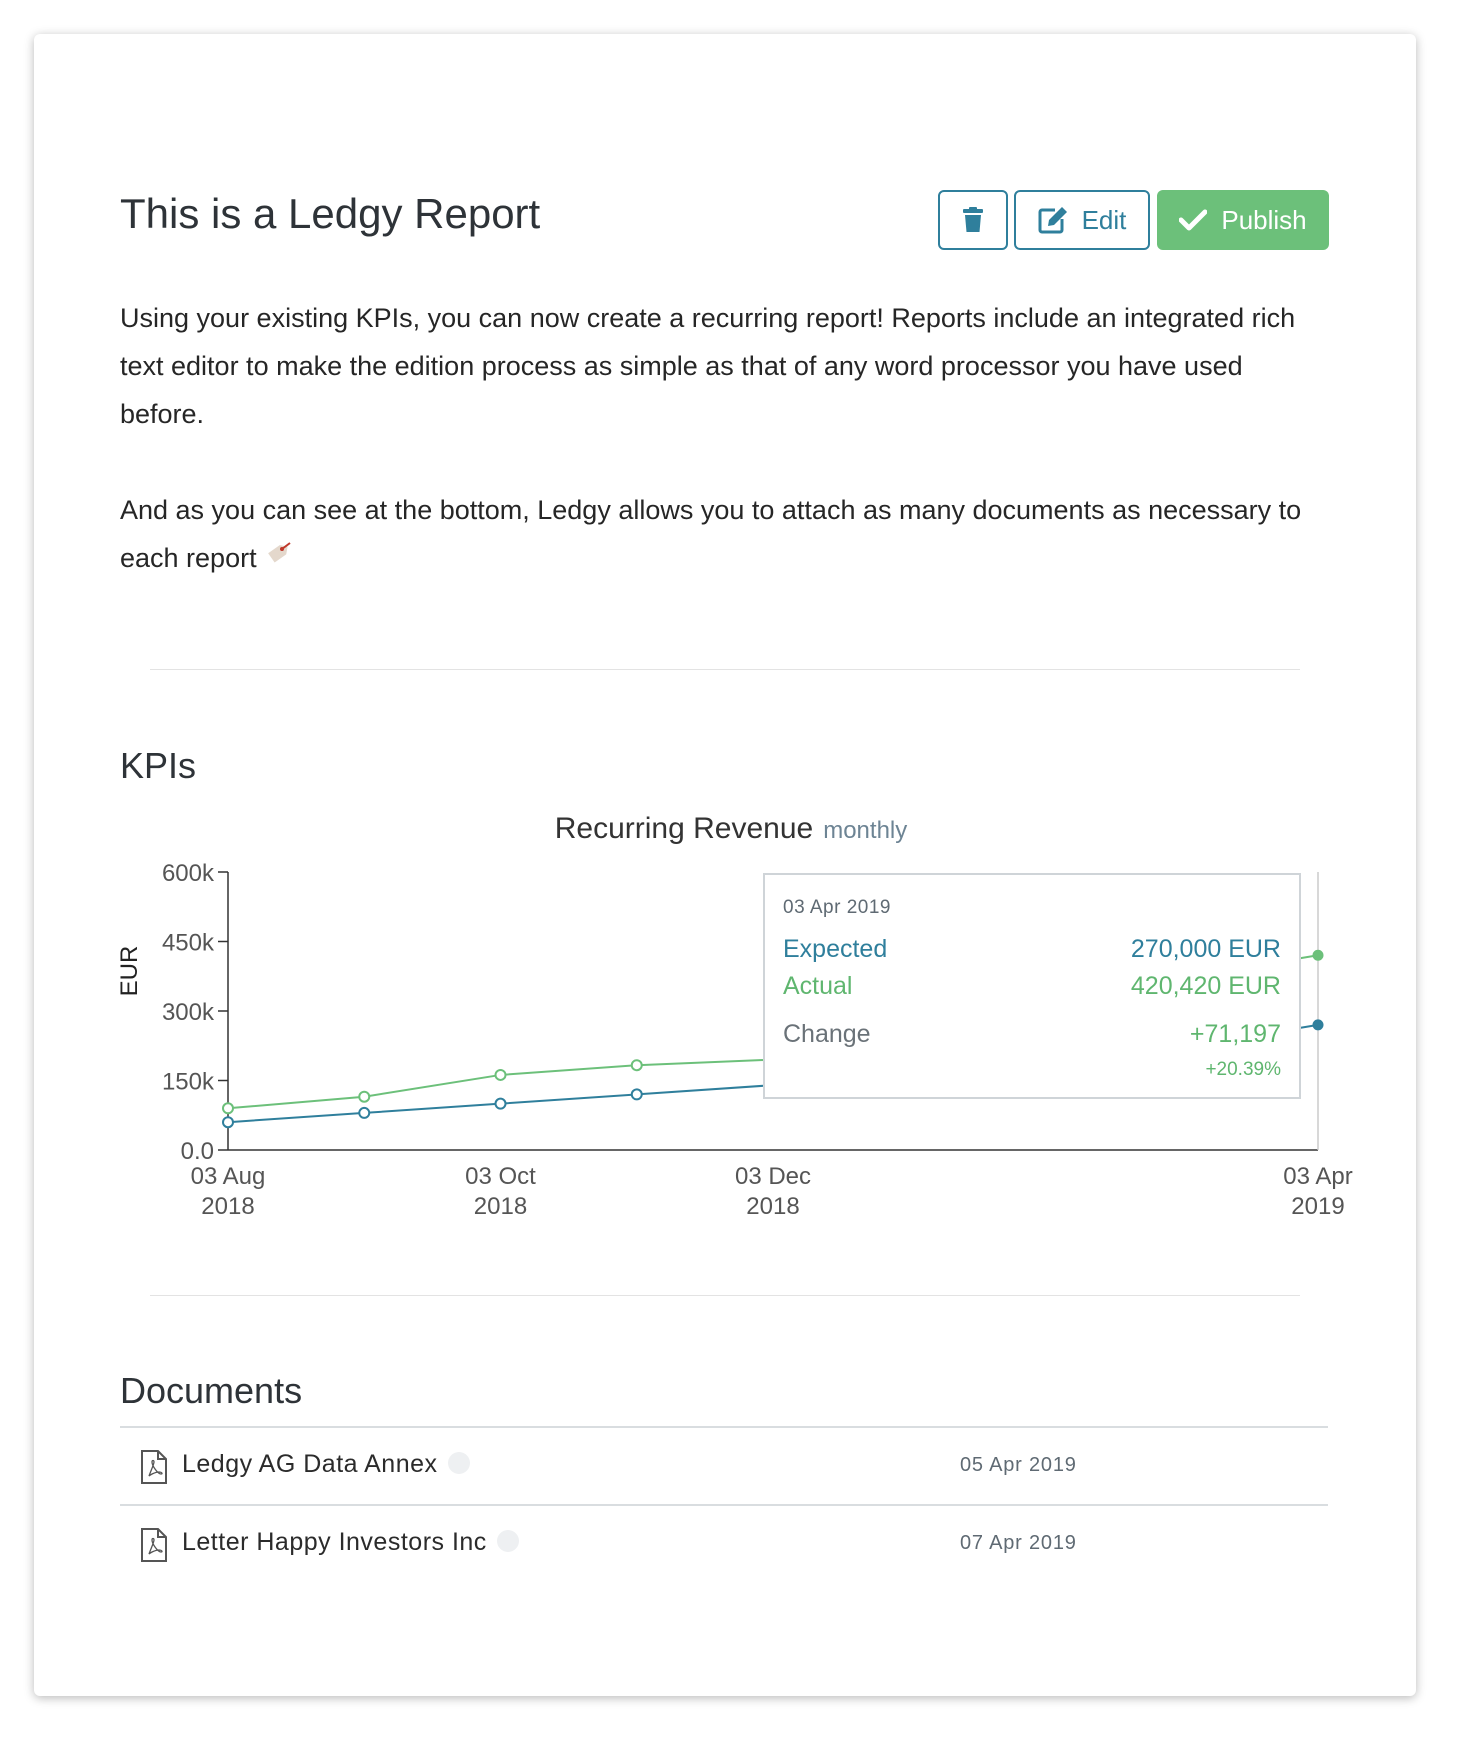 This screenshot has height=1740, width=1462. I want to click on highlighted-point-actual, so click(1318, 955).